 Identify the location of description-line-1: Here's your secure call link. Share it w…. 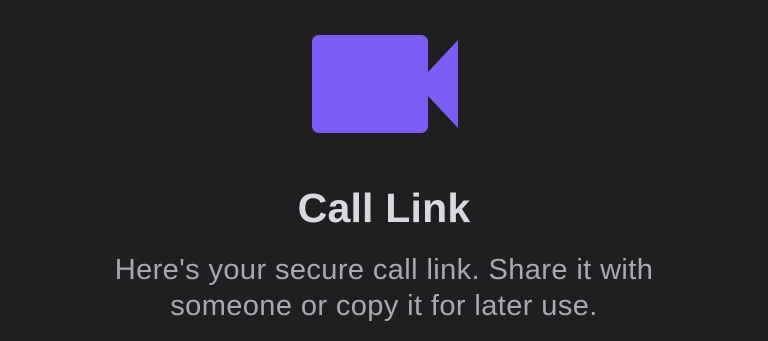
(384, 270).